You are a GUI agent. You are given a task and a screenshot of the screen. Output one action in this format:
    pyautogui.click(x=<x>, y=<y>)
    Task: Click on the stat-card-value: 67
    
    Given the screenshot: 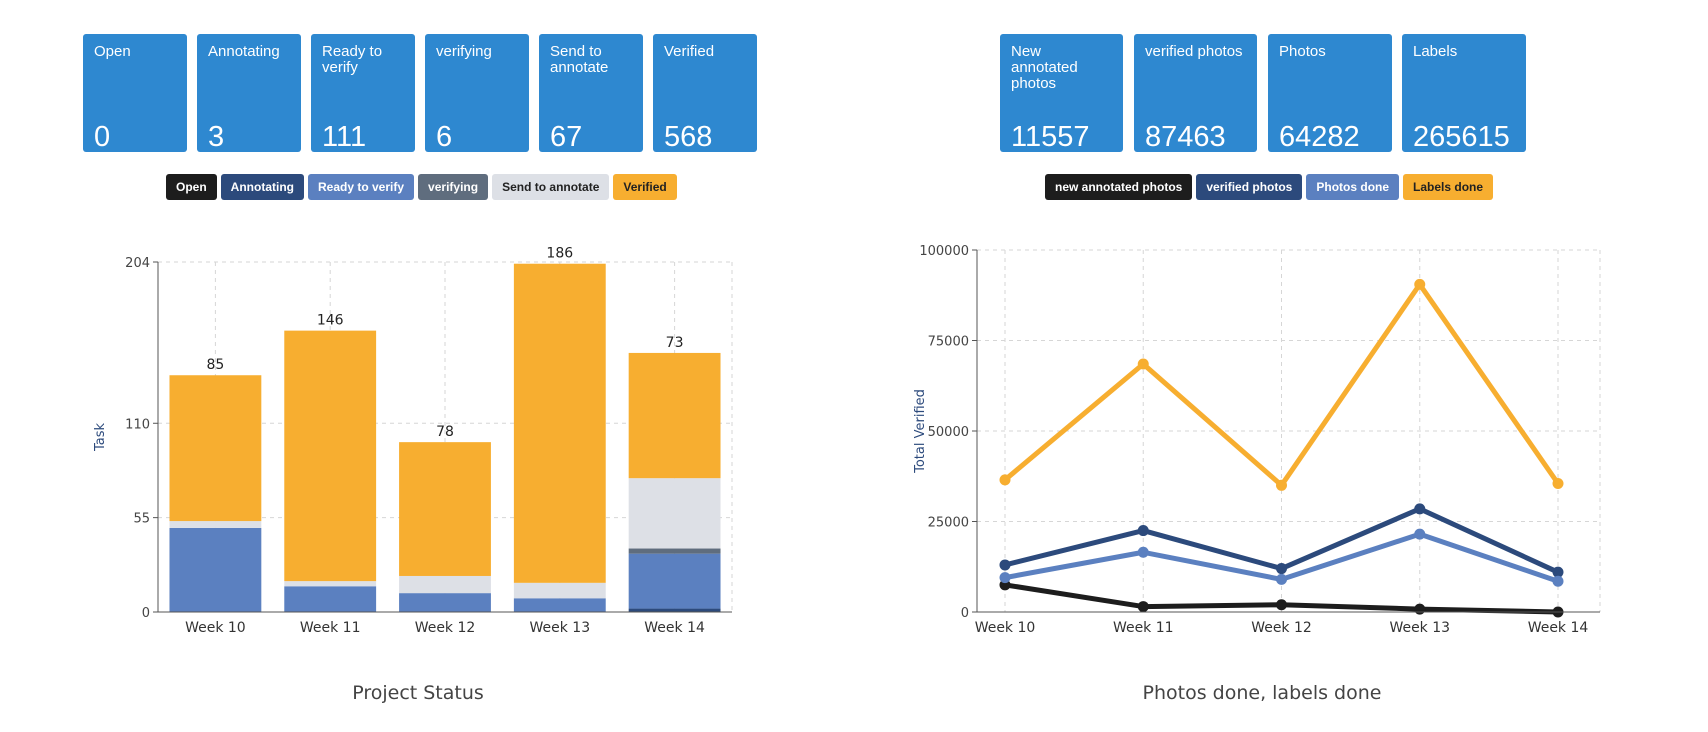 What is the action you would take?
    pyautogui.click(x=566, y=137)
    